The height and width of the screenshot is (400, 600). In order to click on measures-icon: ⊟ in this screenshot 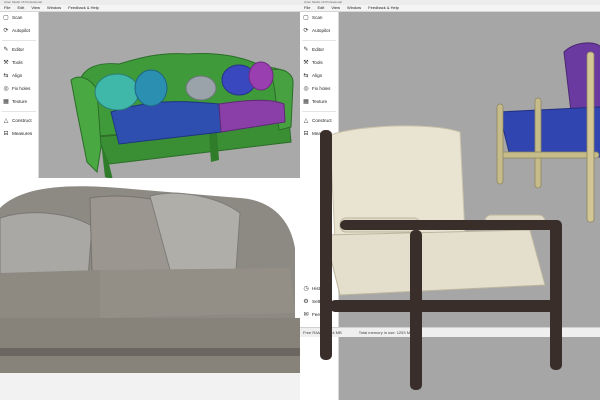, I will do `click(6, 133)`.